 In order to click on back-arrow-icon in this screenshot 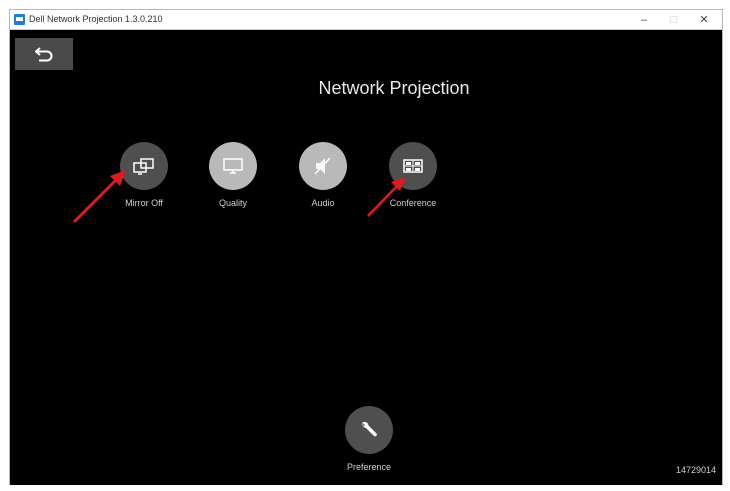, I will do `click(44, 54)`.